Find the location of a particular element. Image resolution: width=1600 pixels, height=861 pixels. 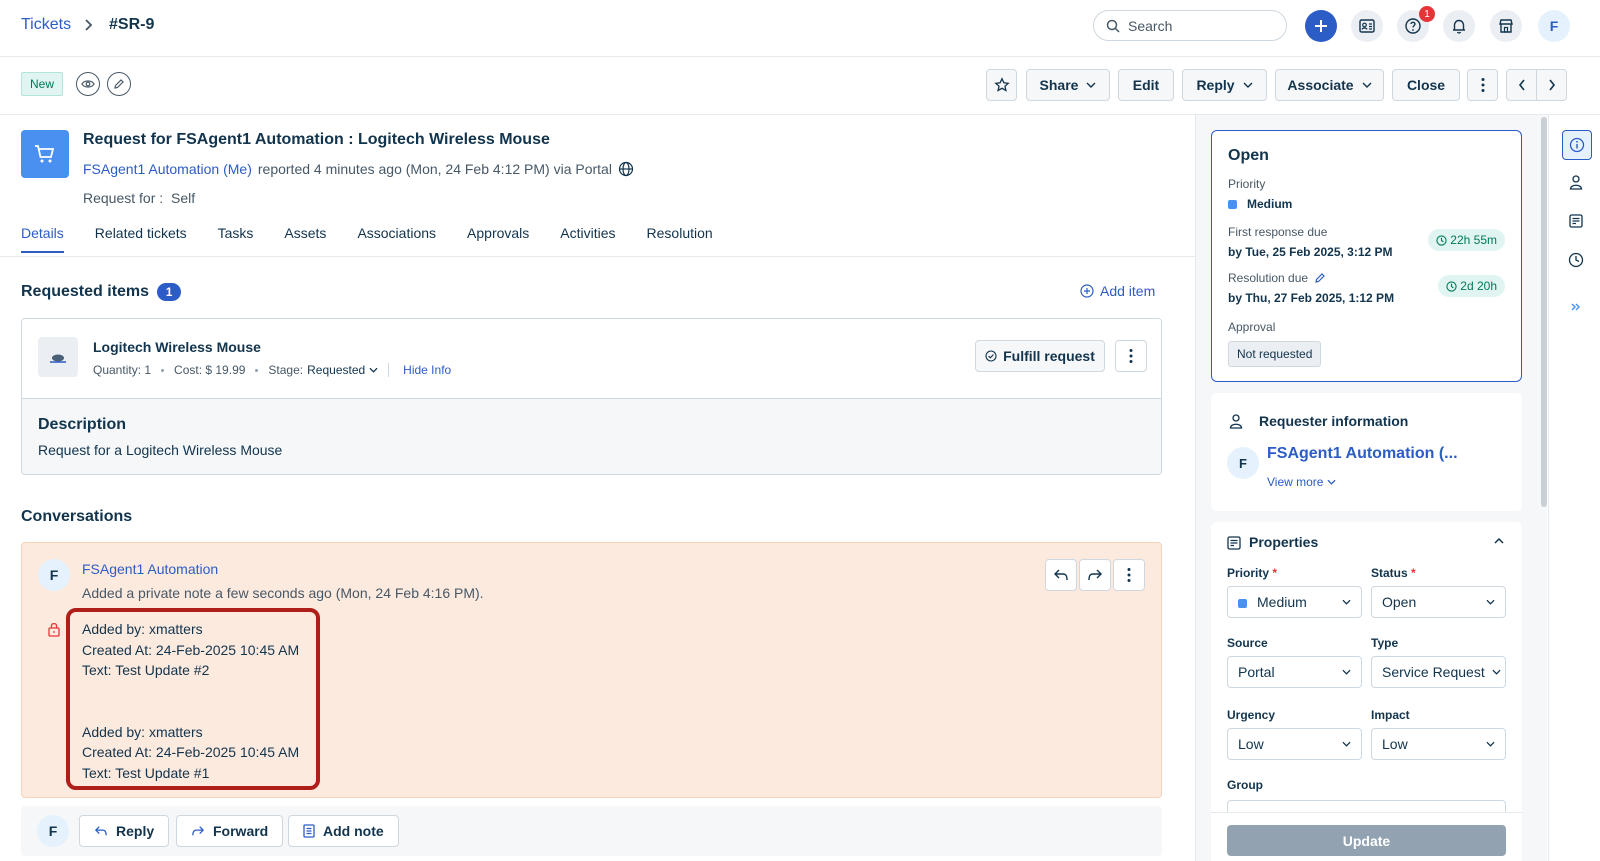

info-rail-button is located at coordinates (1577, 145).